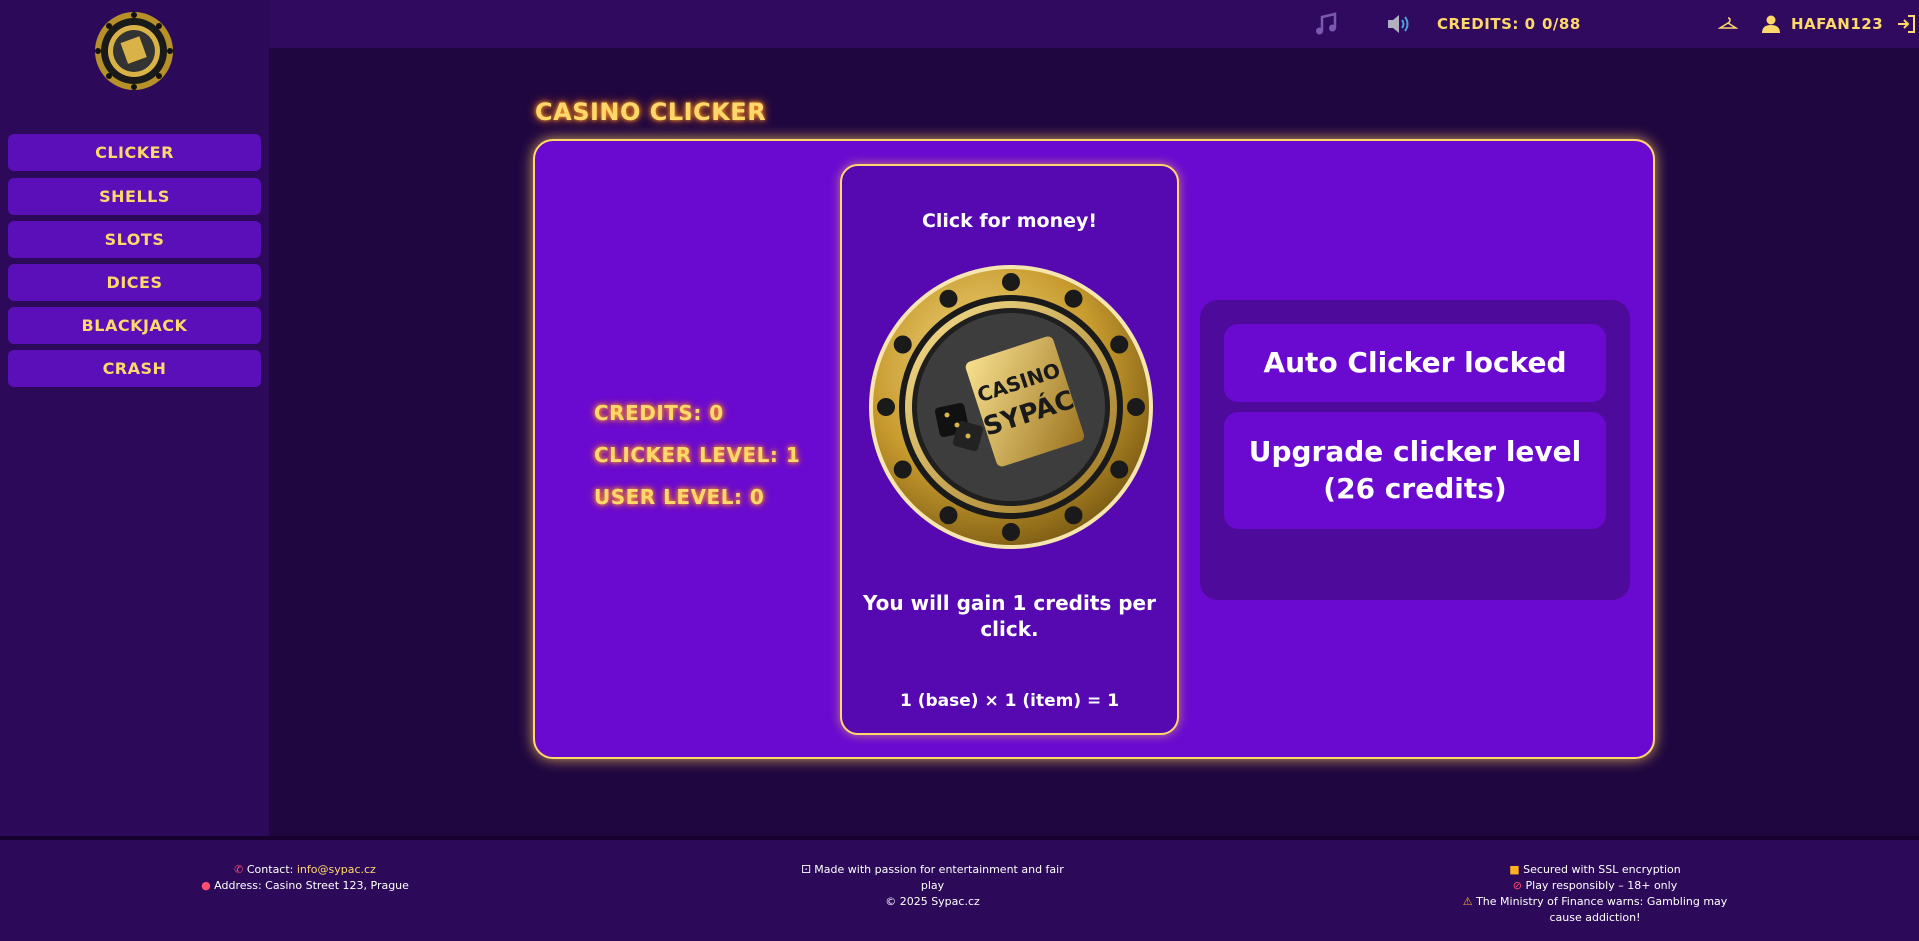 Image resolution: width=1919 pixels, height=941 pixels. I want to click on sound-toggle-button, so click(1399, 24).